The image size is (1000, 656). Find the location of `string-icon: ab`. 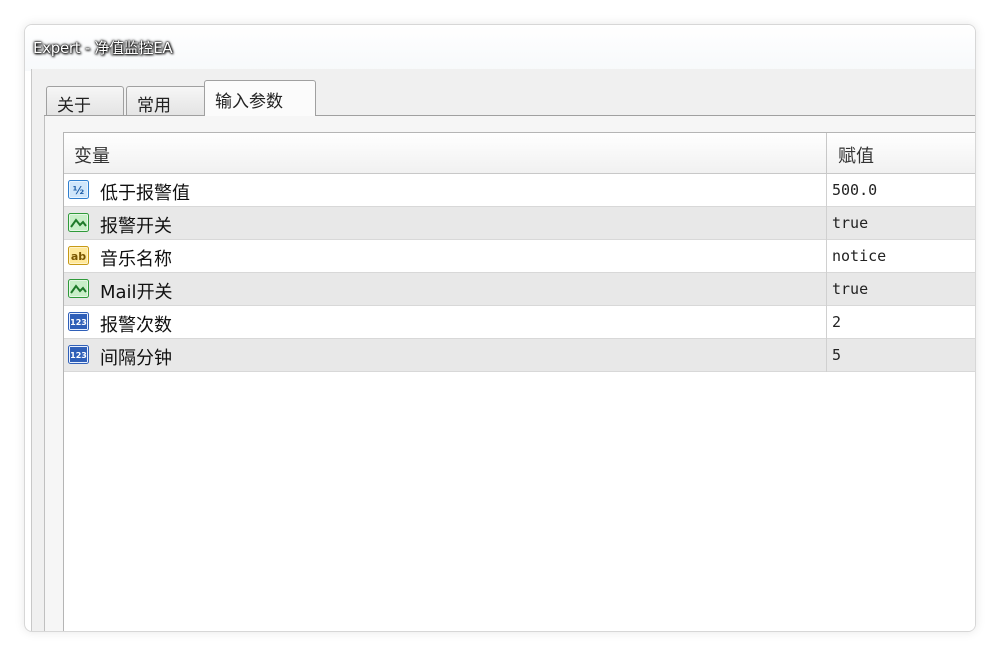

string-icon: ab is located at coordinates (78, 255).